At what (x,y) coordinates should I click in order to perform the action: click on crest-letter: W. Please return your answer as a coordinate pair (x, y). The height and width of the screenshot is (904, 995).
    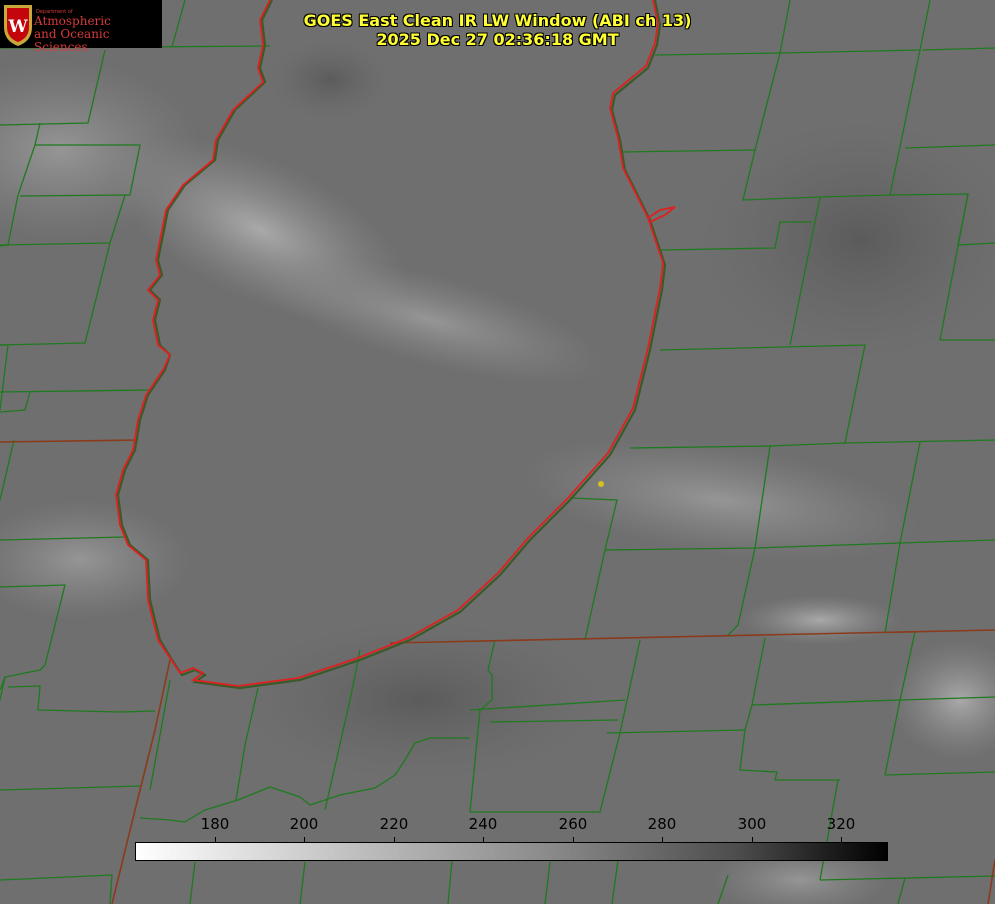
    Looking at the image, I should click on (17, 27).